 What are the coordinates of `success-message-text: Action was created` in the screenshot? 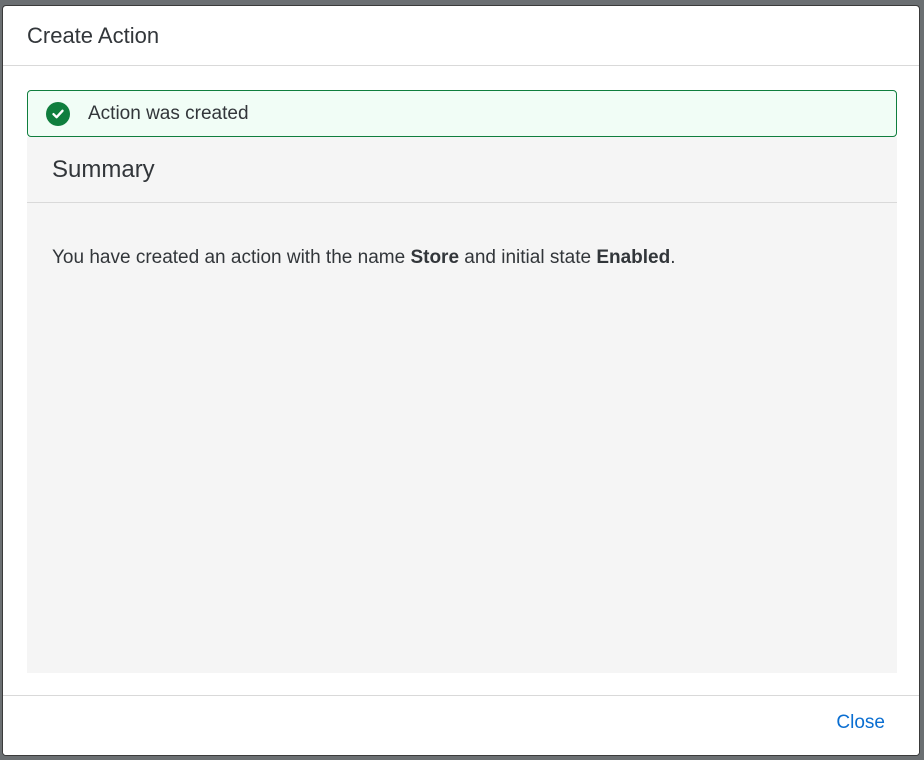 It's located at (168, 113).